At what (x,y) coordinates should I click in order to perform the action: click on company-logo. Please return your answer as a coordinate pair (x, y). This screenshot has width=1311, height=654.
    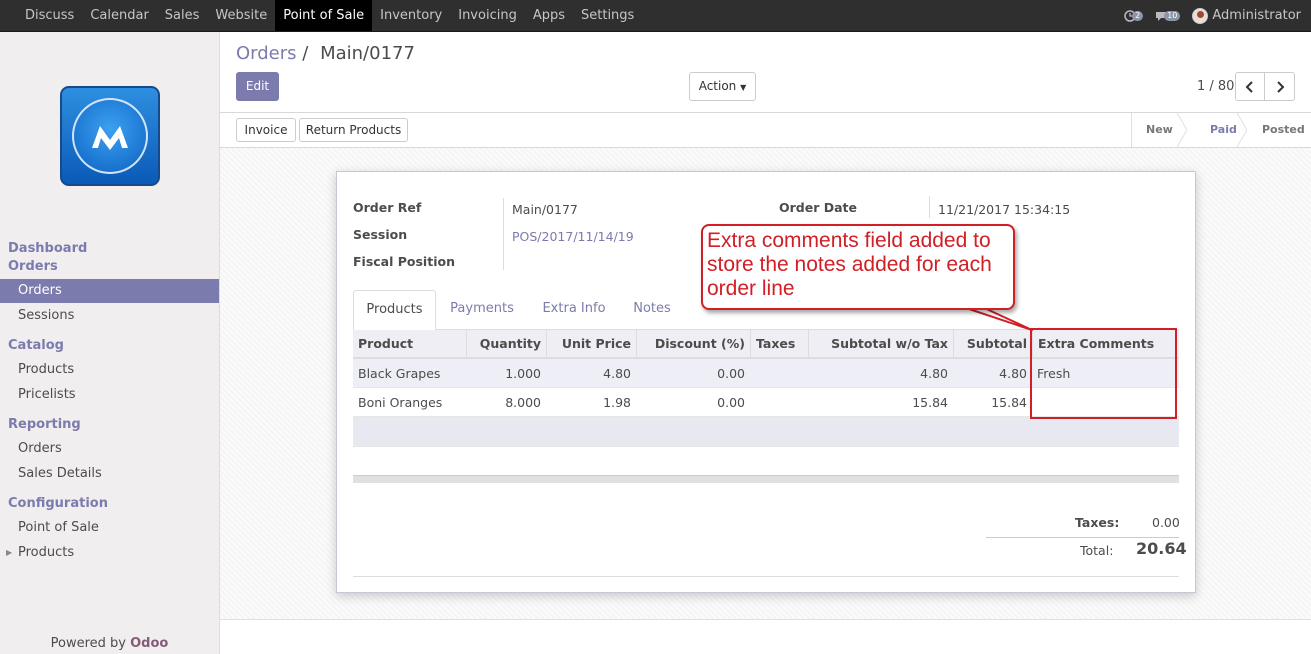
    Looking at the image, I should click on (110, 136).